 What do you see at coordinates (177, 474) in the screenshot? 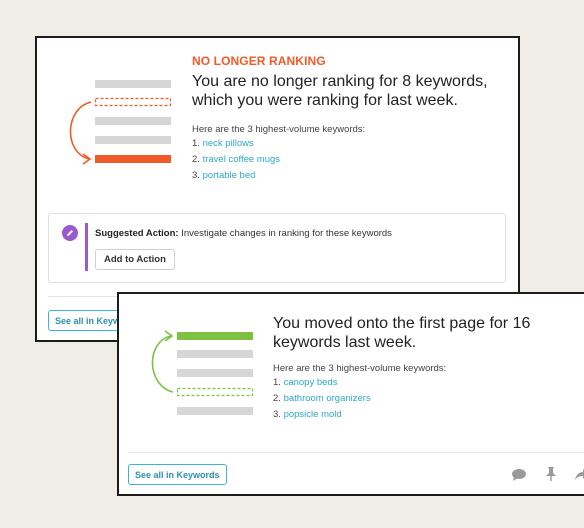
I see `see-all-in-keywords-button: See all in Keywords` at bounding box center [177, 474].